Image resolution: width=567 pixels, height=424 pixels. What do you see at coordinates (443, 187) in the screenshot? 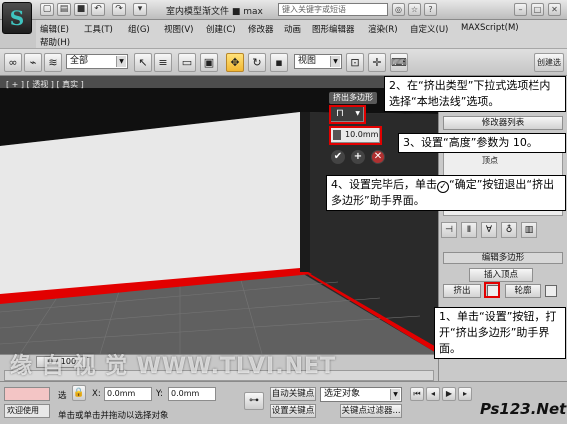
I see `check-circle-icon: ✓` at bounding box center [443, 187].